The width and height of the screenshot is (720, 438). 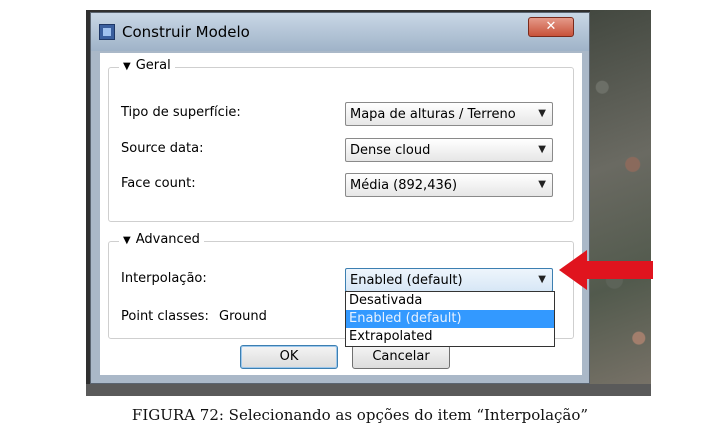 I want to click on cancel-button: Cancelar, so click(x=401, y=357).